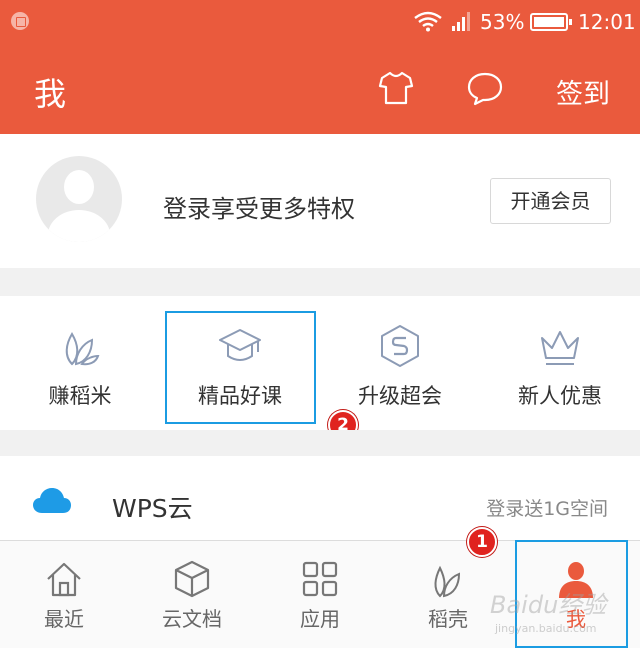  I want to click on cloud-title: WPS云, so click(152, 508).